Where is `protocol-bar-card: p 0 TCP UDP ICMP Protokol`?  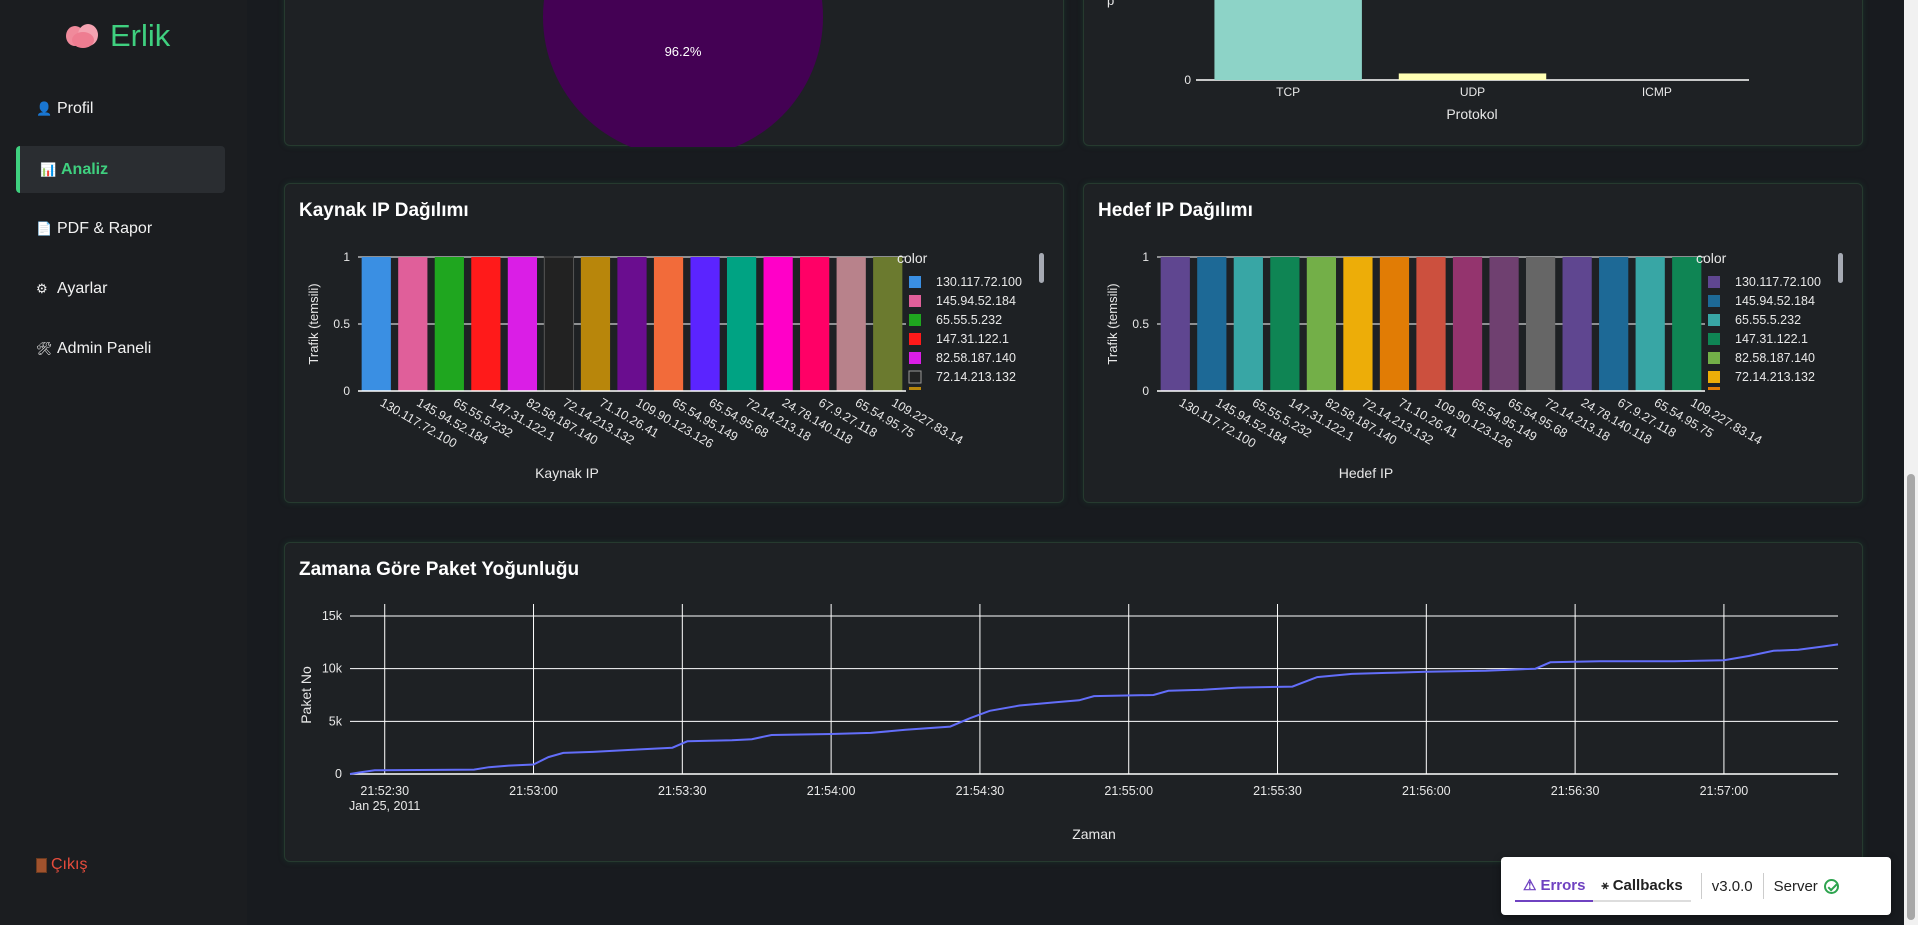 protocol-bar-card: p 0 TCP UDP ICMP Protokol is located at coordinates (1473, 73).